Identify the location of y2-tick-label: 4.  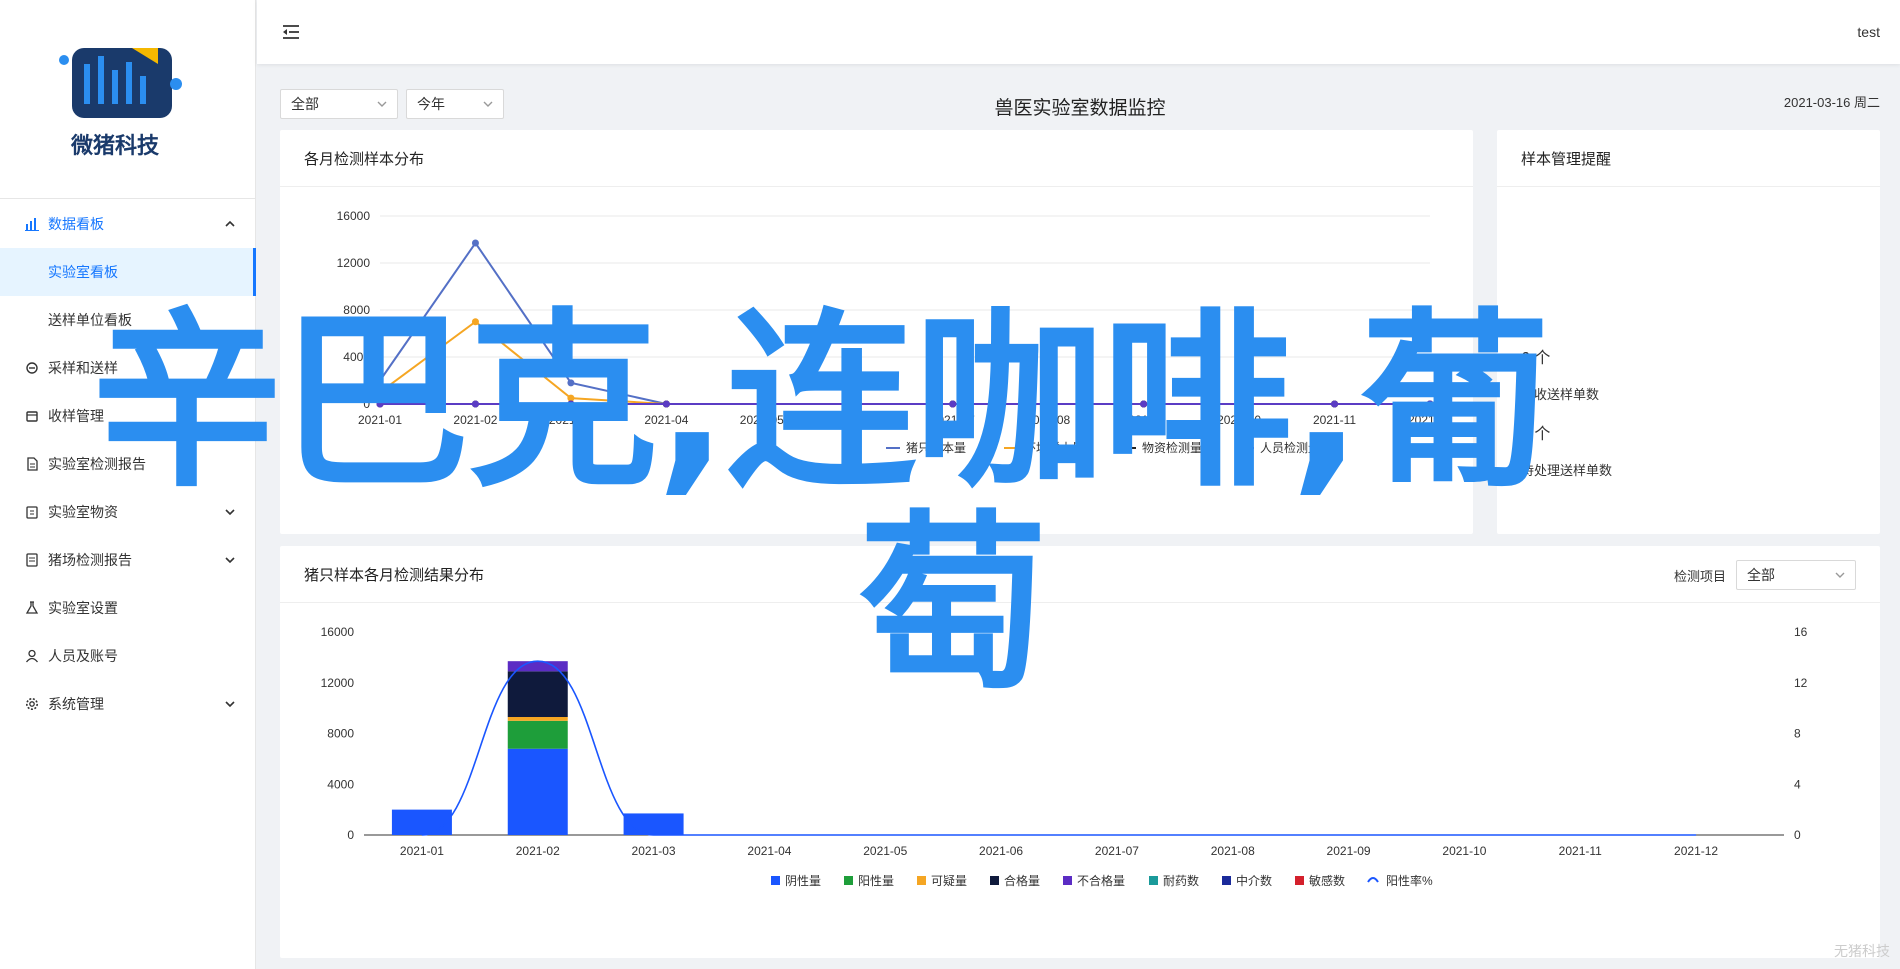
(1797, 784).